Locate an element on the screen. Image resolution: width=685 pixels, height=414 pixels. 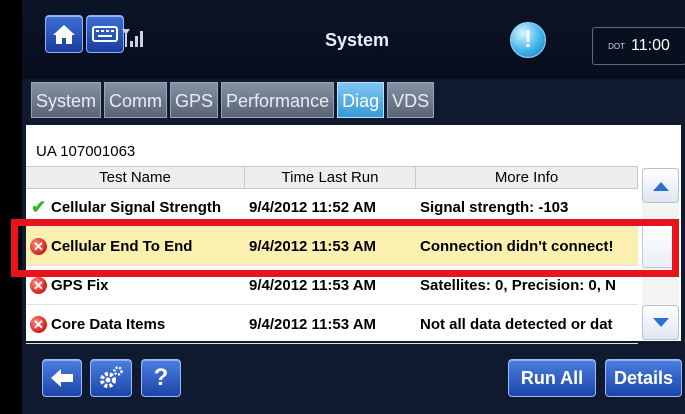
more-info: Not all data detected or dat is located at coordinates (516, 324).